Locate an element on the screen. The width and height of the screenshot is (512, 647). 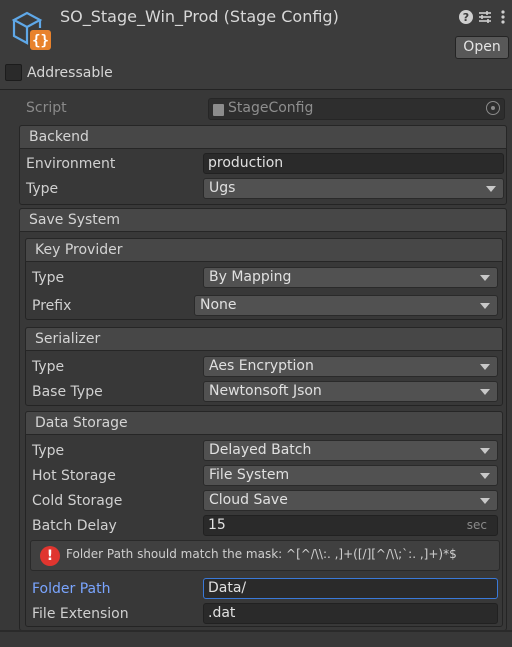
cold-storage-value: Cloud Save is located at coordinates (248, 500).